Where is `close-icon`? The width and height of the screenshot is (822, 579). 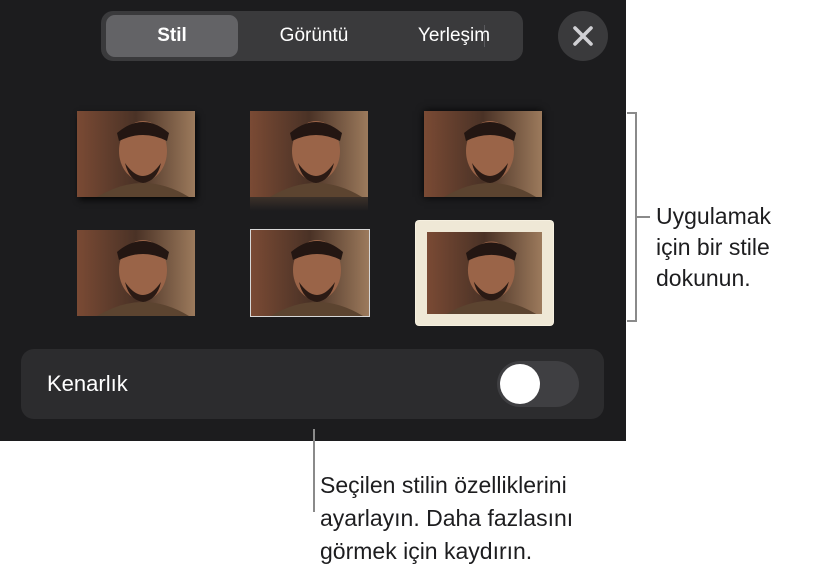
close-icon is located at coordinates (583, 36).